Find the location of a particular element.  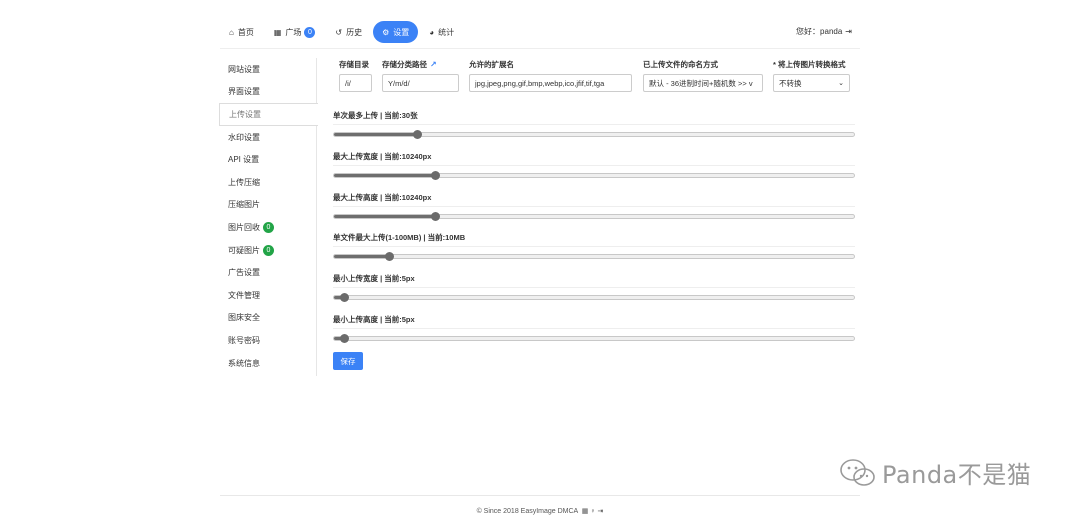

min-height-slider-block: 最小上传高度 | 当前:5px is located at coordinates (595, 328).